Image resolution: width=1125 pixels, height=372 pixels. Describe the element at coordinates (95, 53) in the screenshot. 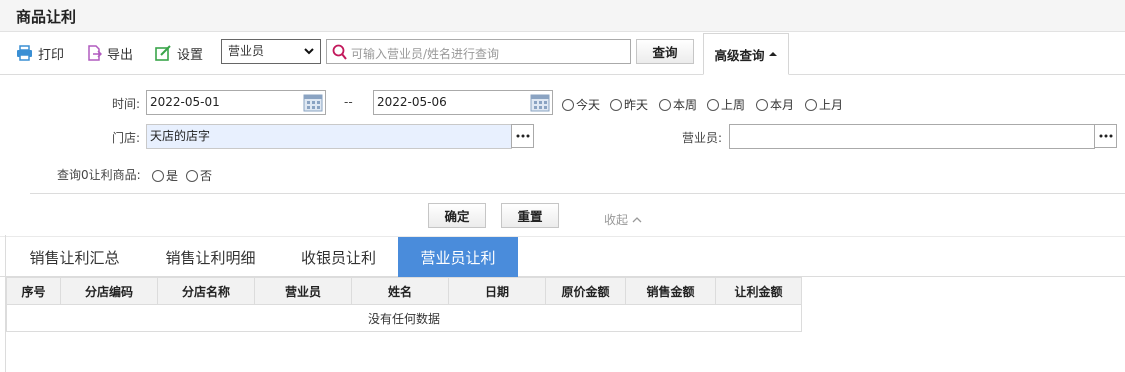

I see `export-icon` at that location.